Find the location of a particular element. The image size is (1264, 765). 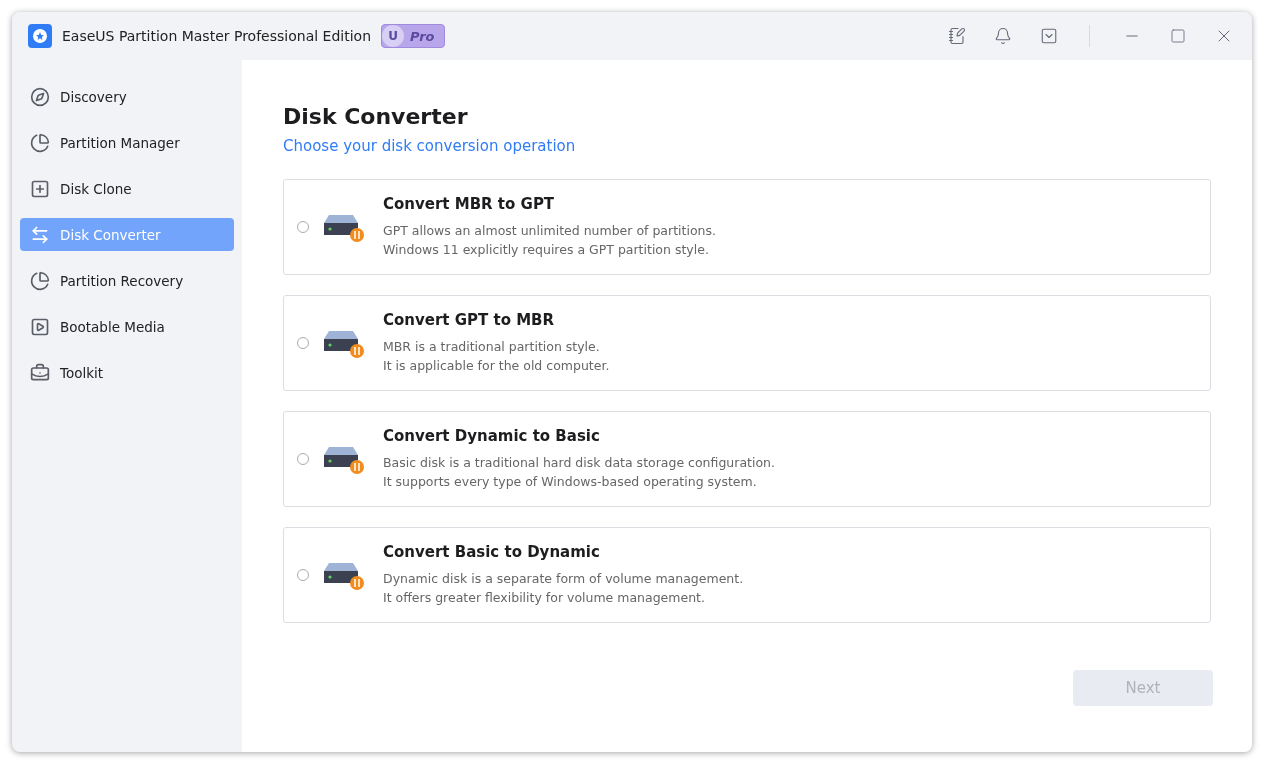

compass-icon is located at coordinates (40, 96).